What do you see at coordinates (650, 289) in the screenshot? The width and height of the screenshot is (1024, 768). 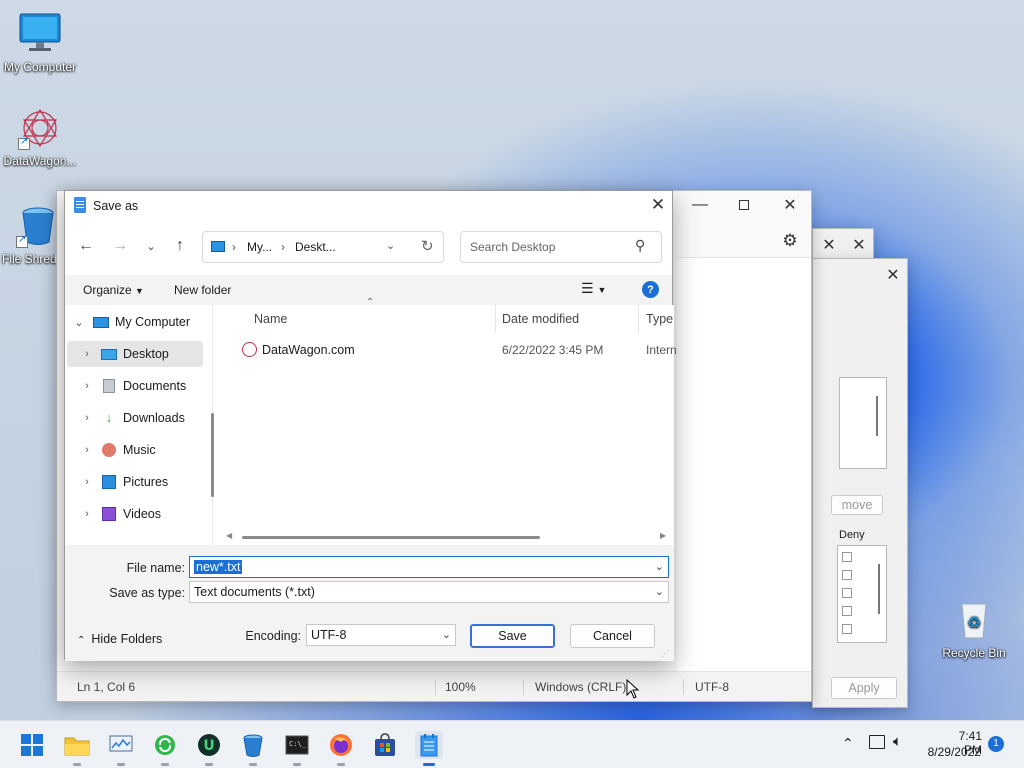 I see `help-icon: ?` at bounding box center [650, 289].